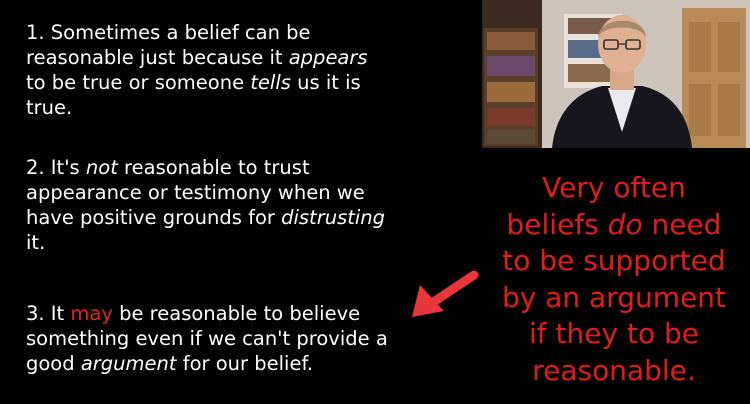  What do you see at coordinates (168, 32) in the screenshot?
I see `p1-line-1: 1. Sometimes a belief can be` at bounding box center [168, 32].